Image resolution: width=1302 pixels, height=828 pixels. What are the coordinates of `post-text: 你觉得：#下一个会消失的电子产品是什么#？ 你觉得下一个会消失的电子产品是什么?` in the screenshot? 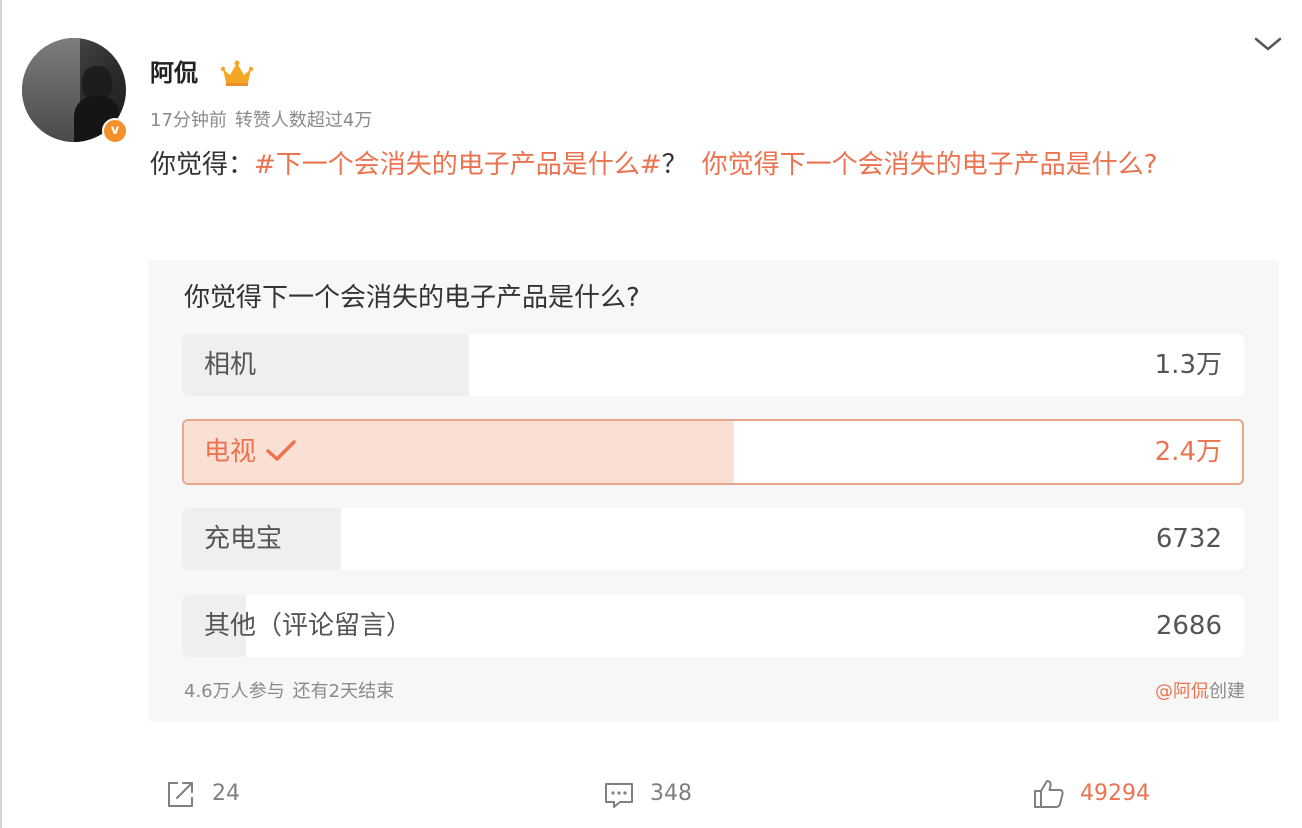 It's located at (695, 165).